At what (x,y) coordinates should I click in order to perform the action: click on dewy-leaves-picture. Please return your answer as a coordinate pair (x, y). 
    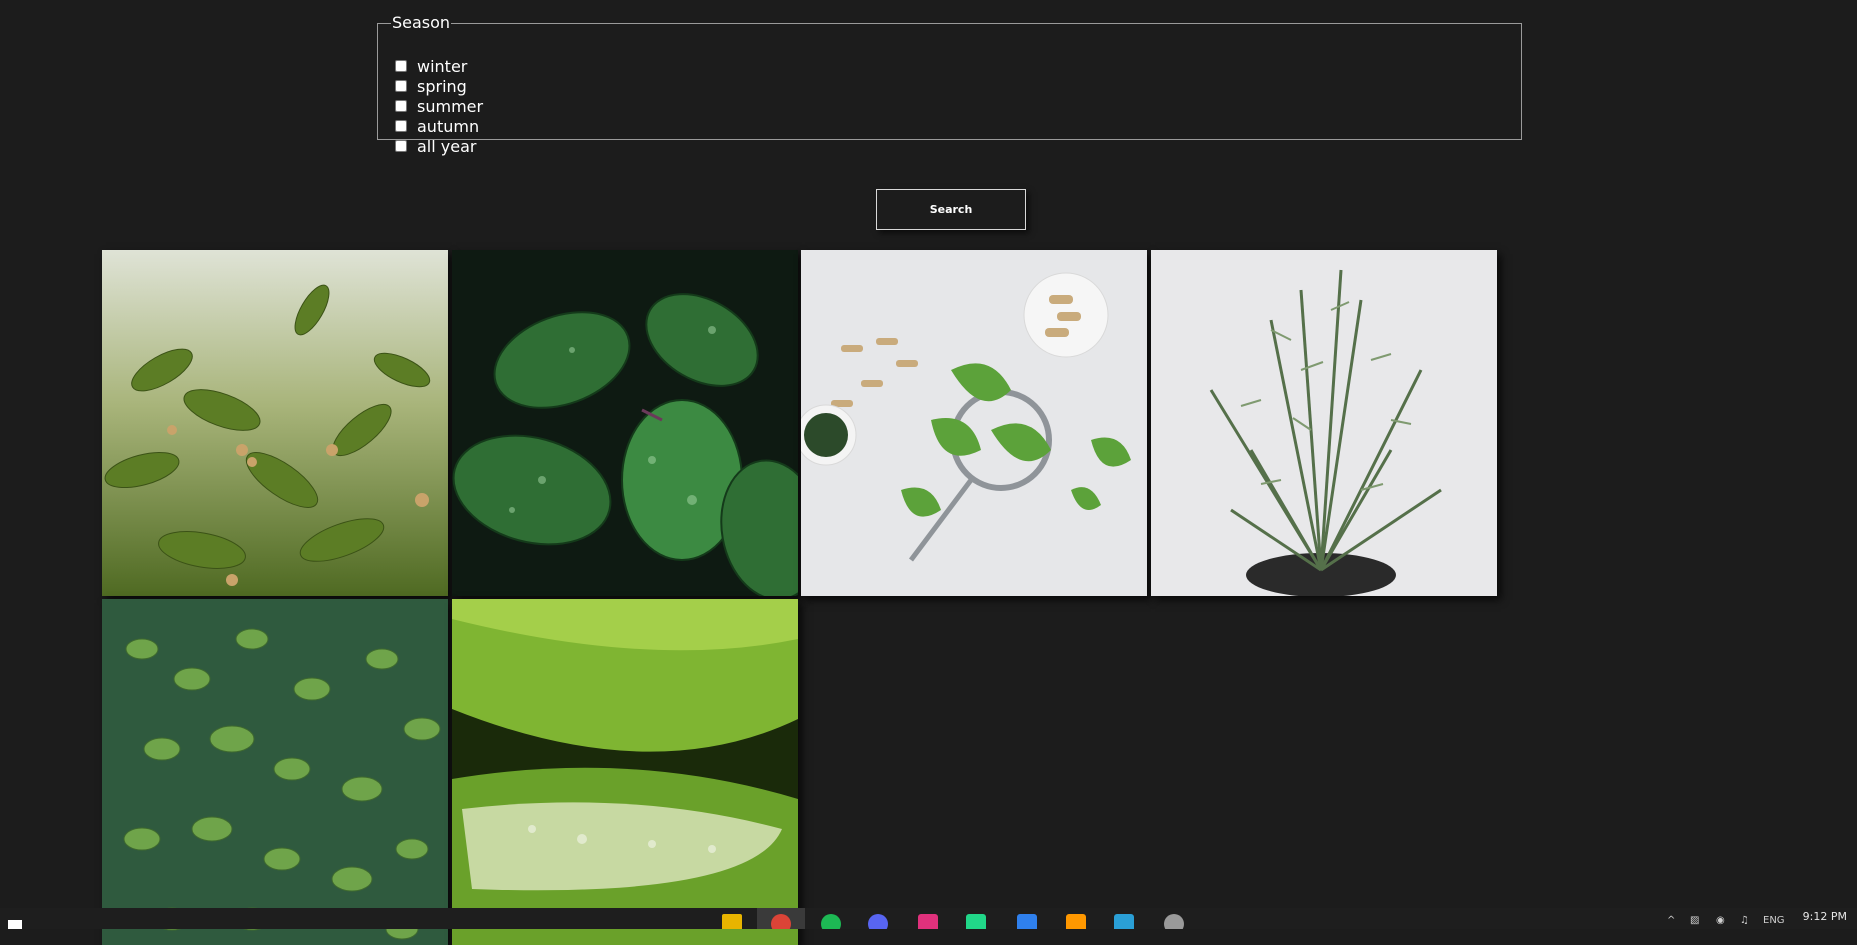
    Looking at the image, I should click on (625, 423).